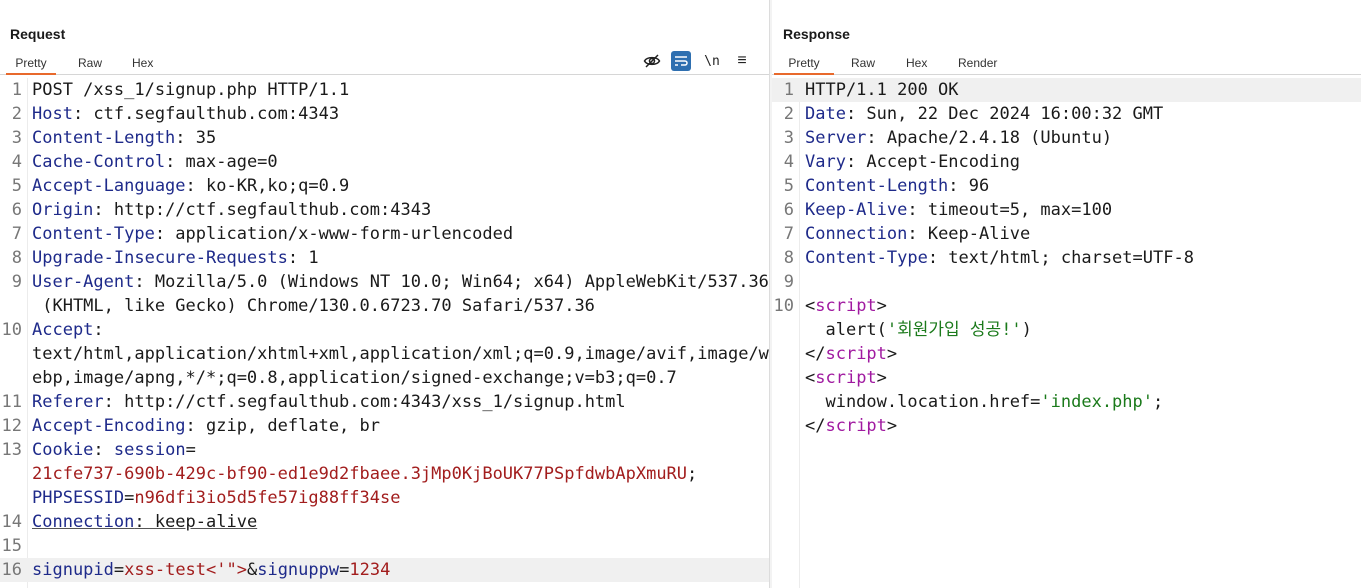 The image size is (1361, 588). I want to click on response-code-line: window.location.href='index.php';, so click(1066, 402).